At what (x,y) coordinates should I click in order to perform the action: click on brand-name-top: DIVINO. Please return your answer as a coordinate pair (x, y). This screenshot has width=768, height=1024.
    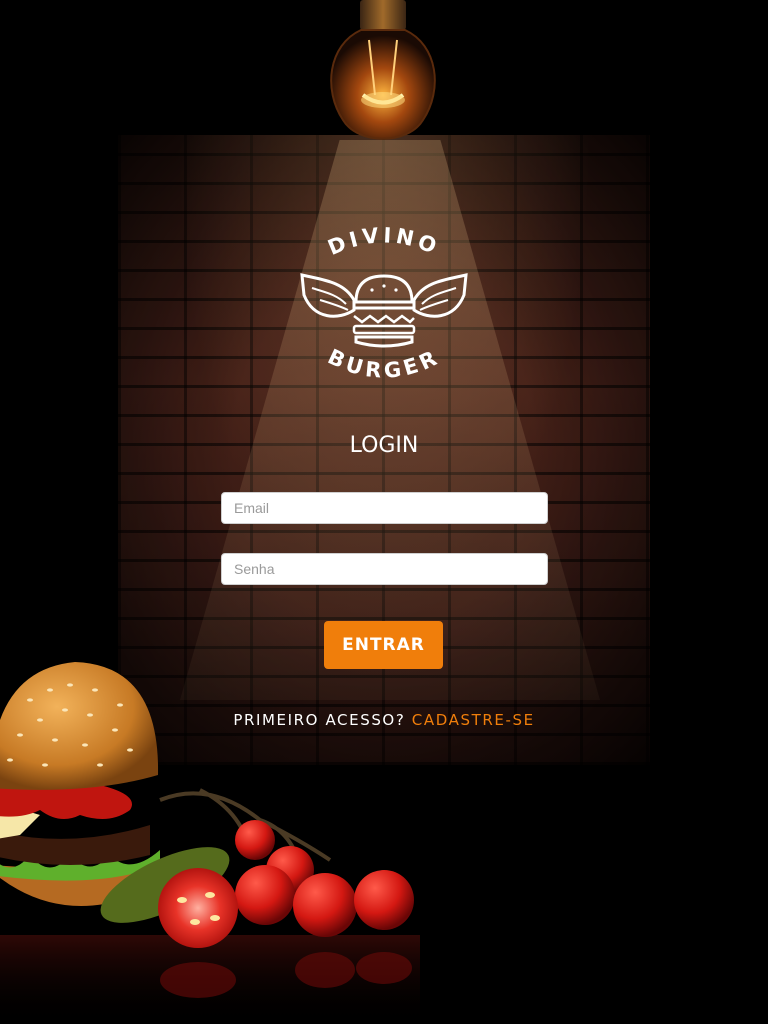
    Looking at the image, I should click on (381, 241).